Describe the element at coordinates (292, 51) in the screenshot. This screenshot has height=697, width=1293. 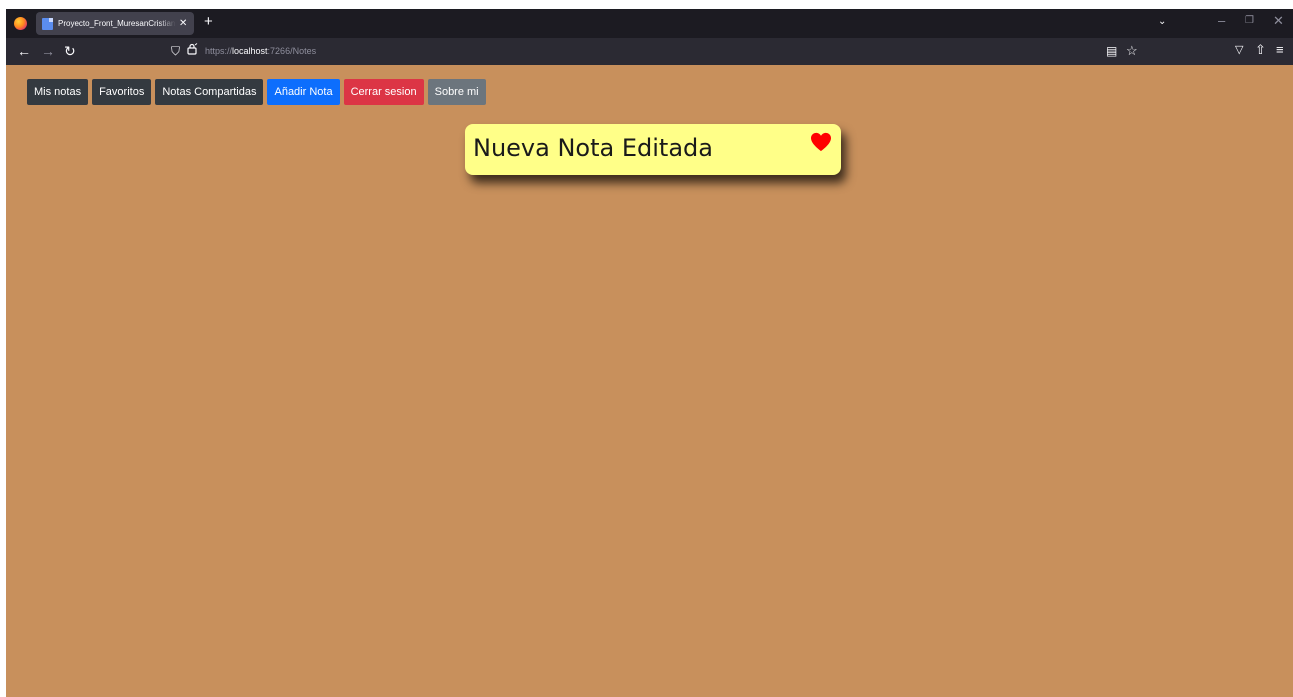
I see `url-path: :7266/Notes` at that location.